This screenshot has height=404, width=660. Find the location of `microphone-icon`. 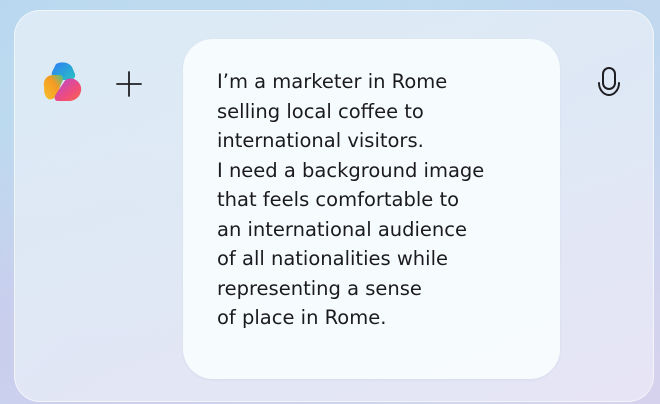

microphone-icon is located at coordinates (609, 82).